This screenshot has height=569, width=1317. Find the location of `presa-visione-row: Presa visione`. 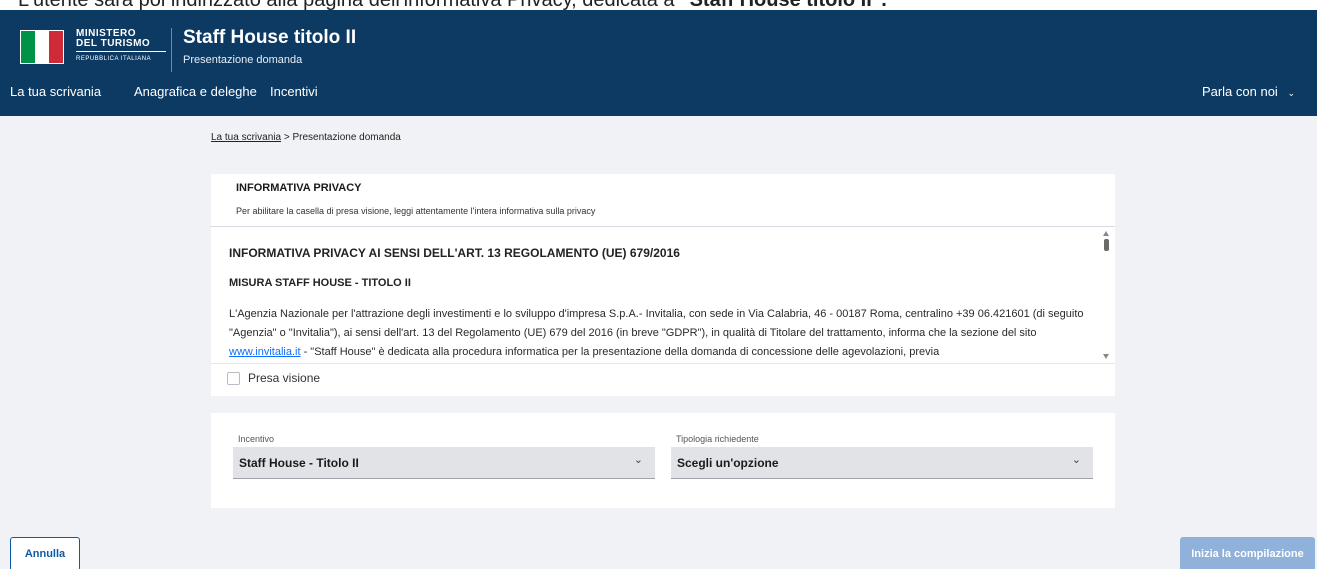

presa-visione-row: Presa visione is located at coordinates (273, 378).